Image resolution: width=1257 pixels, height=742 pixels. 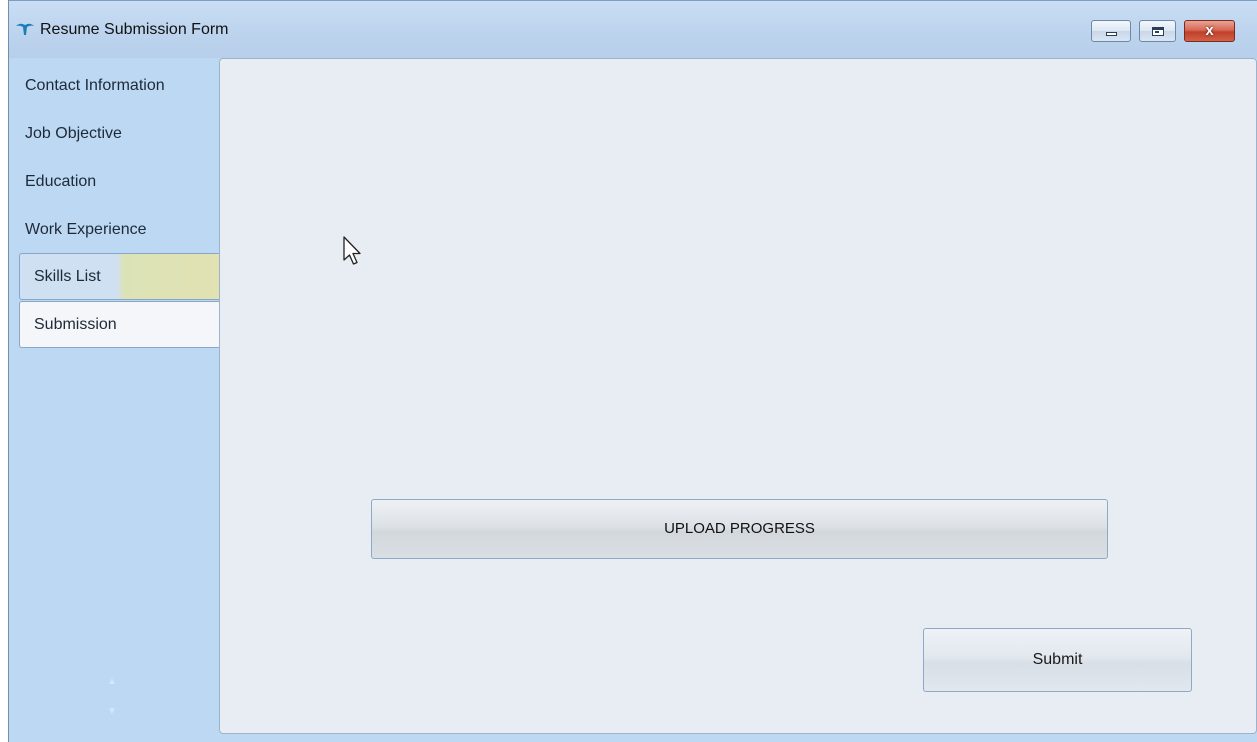 I want to click on tab-submission: Submission, so click(x=120, y=324).